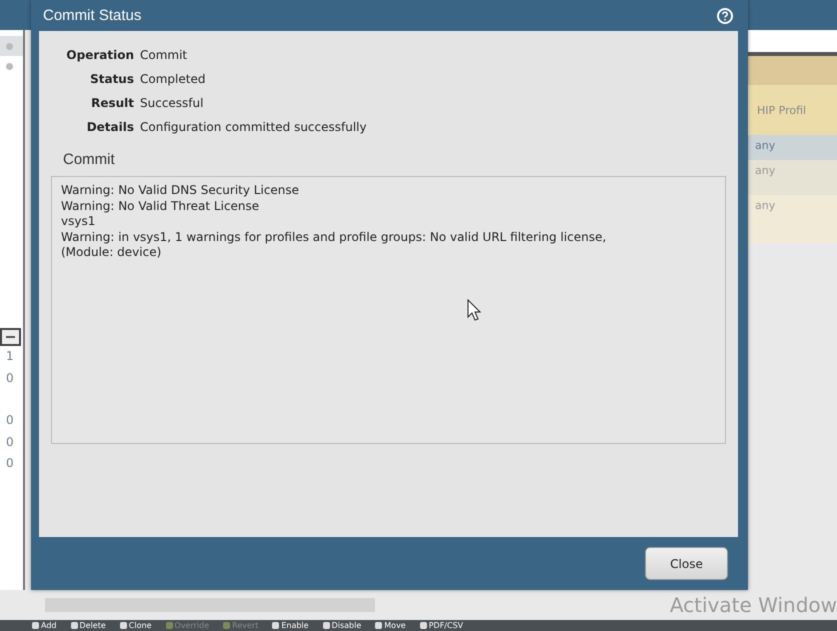 The image size is (837, 631). What do you see at coordinates (254, 127) in the screenshot?
I see `field-value: Configuration committed successfully` at bounding box center [254, 127].